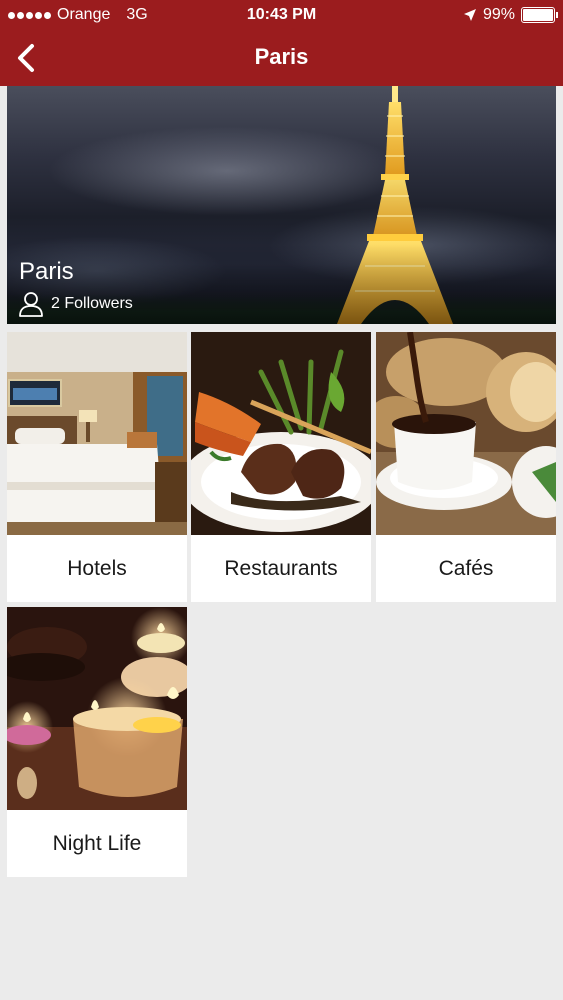  What do you see at coordinates (97, 708) in the screenshot?
I see `night-life-candles-image` at bounding box center [97, 708].